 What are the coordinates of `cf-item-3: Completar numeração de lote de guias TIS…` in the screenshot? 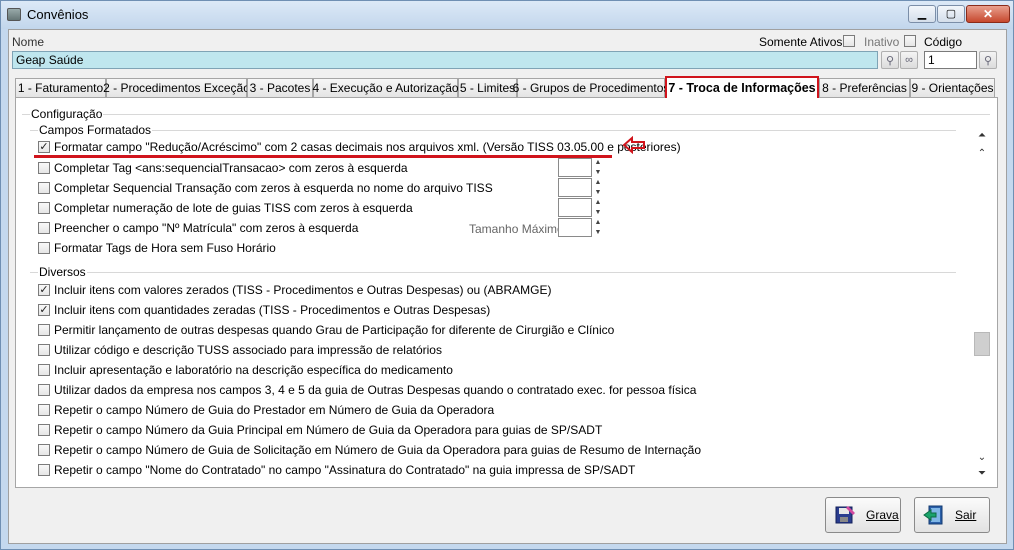 It's located at (225, 208).